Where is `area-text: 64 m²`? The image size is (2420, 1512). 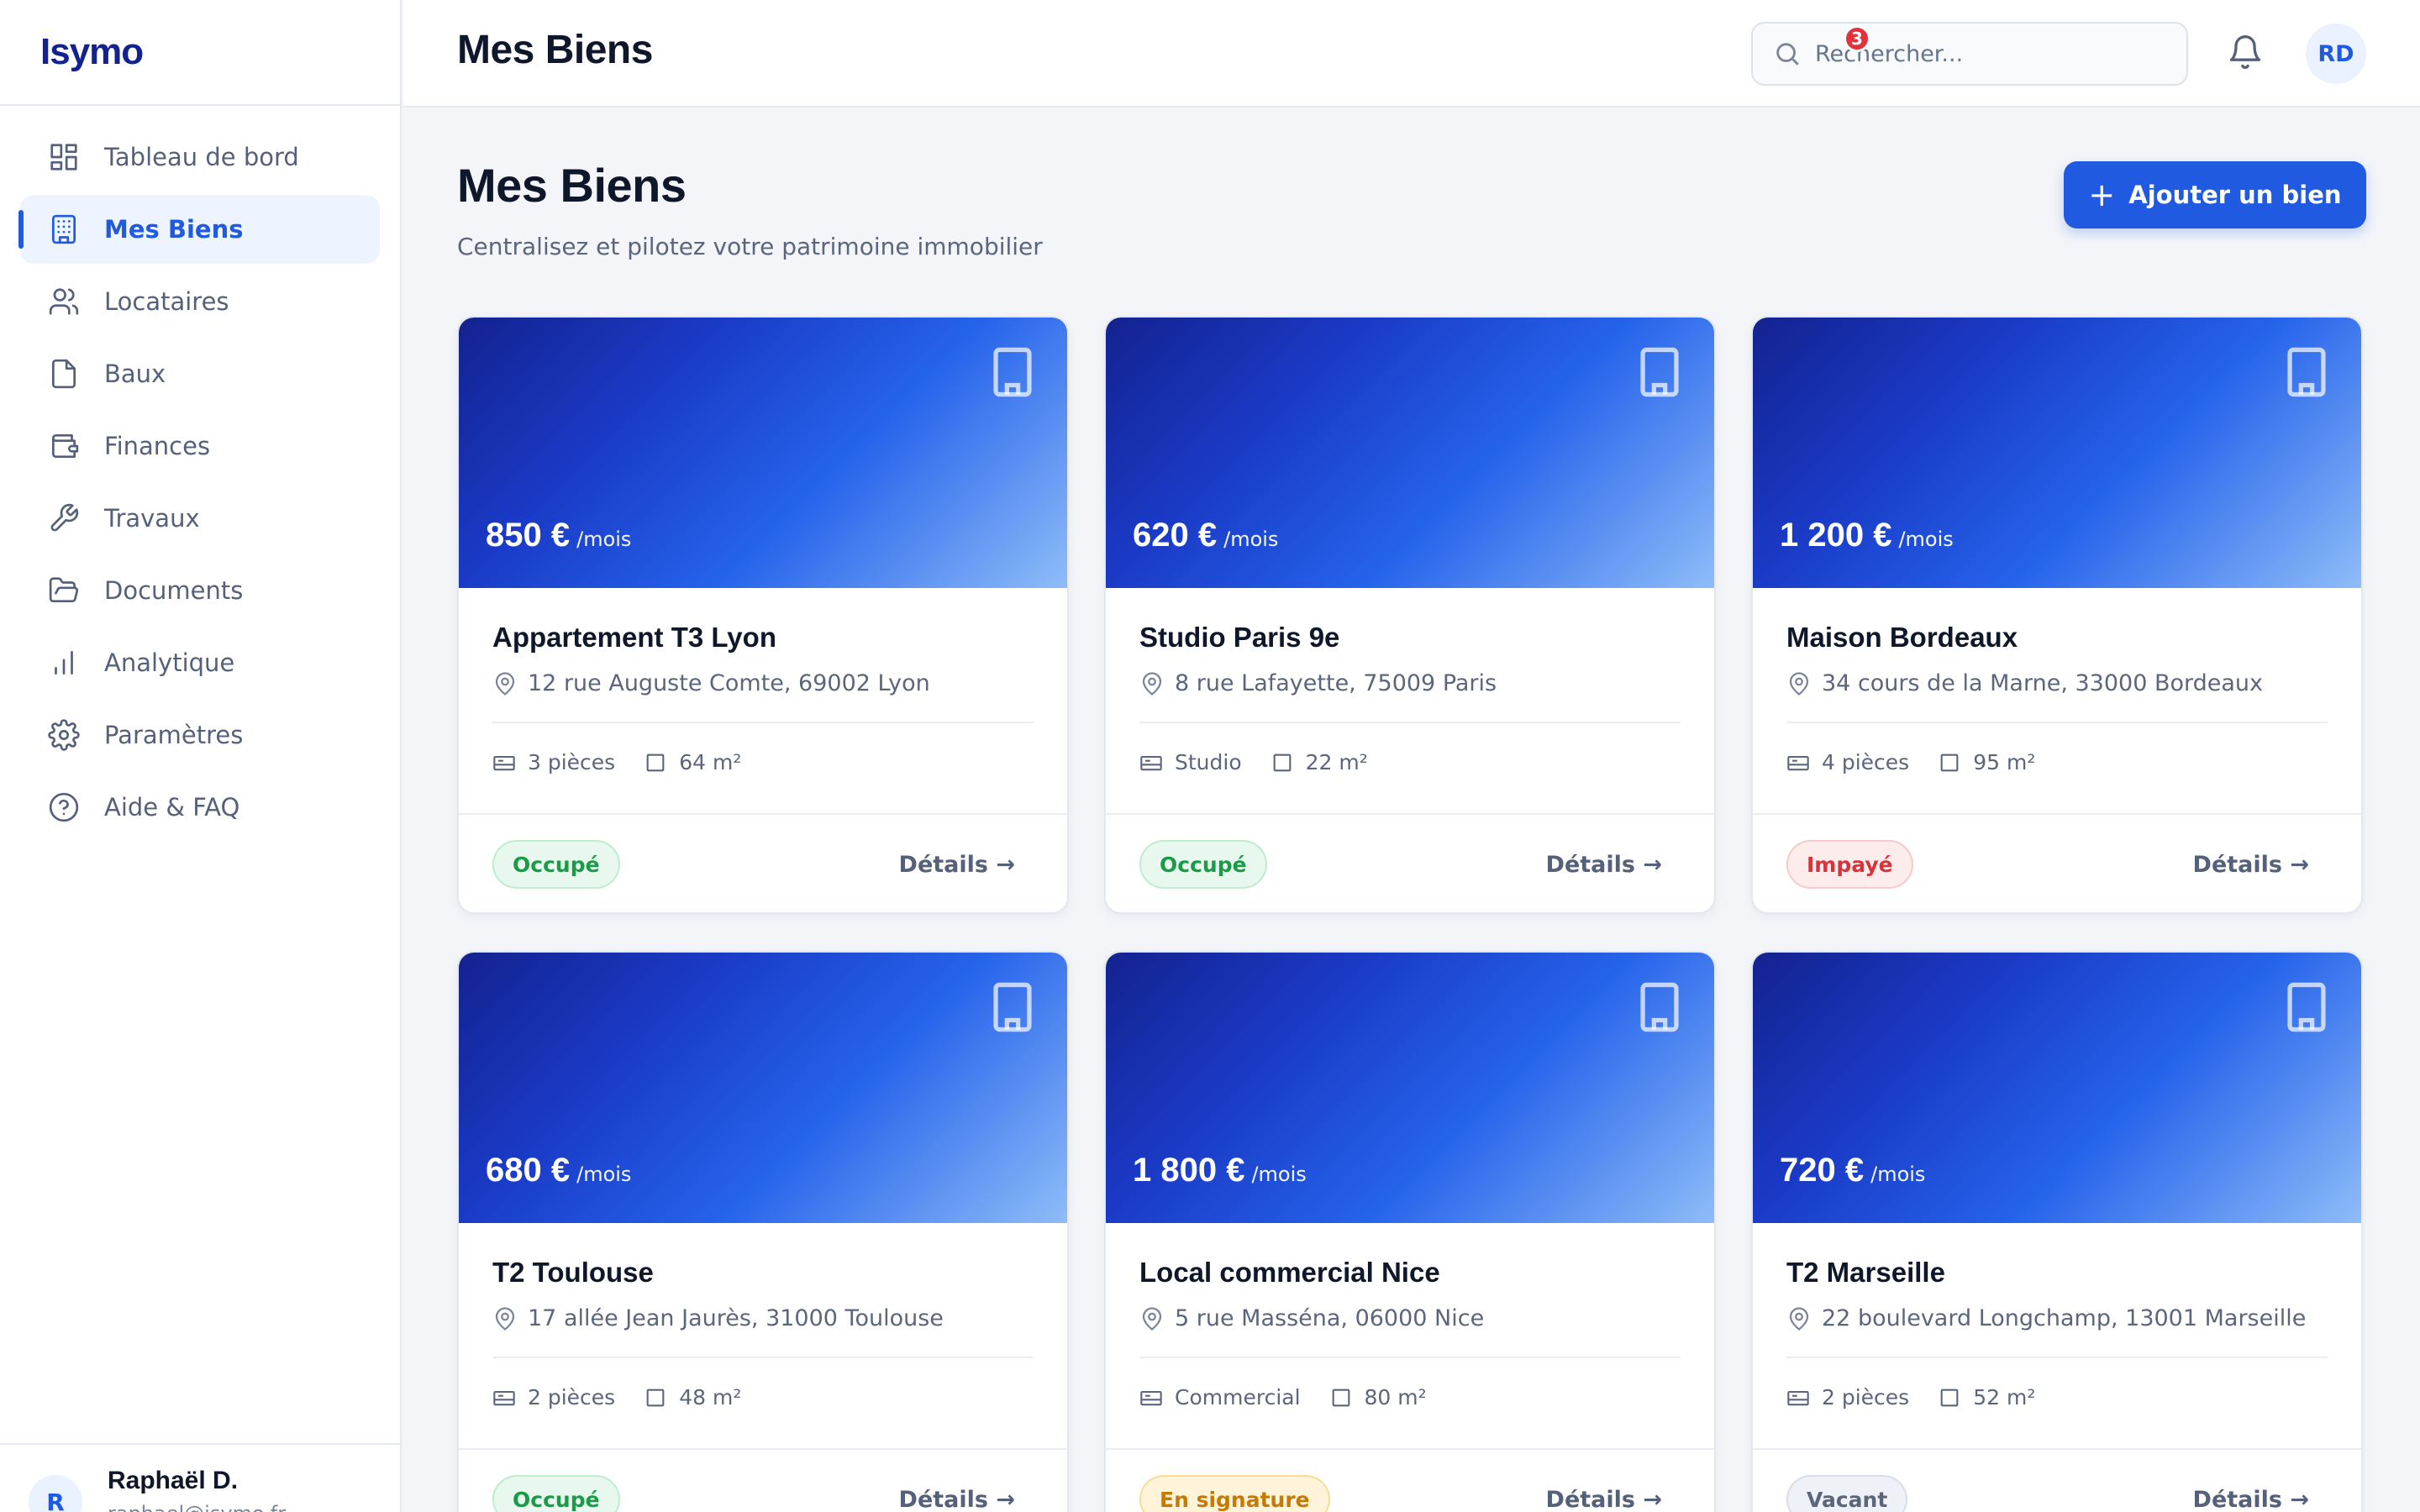
area-text: 64 m² is located at coordinates (710, 762).